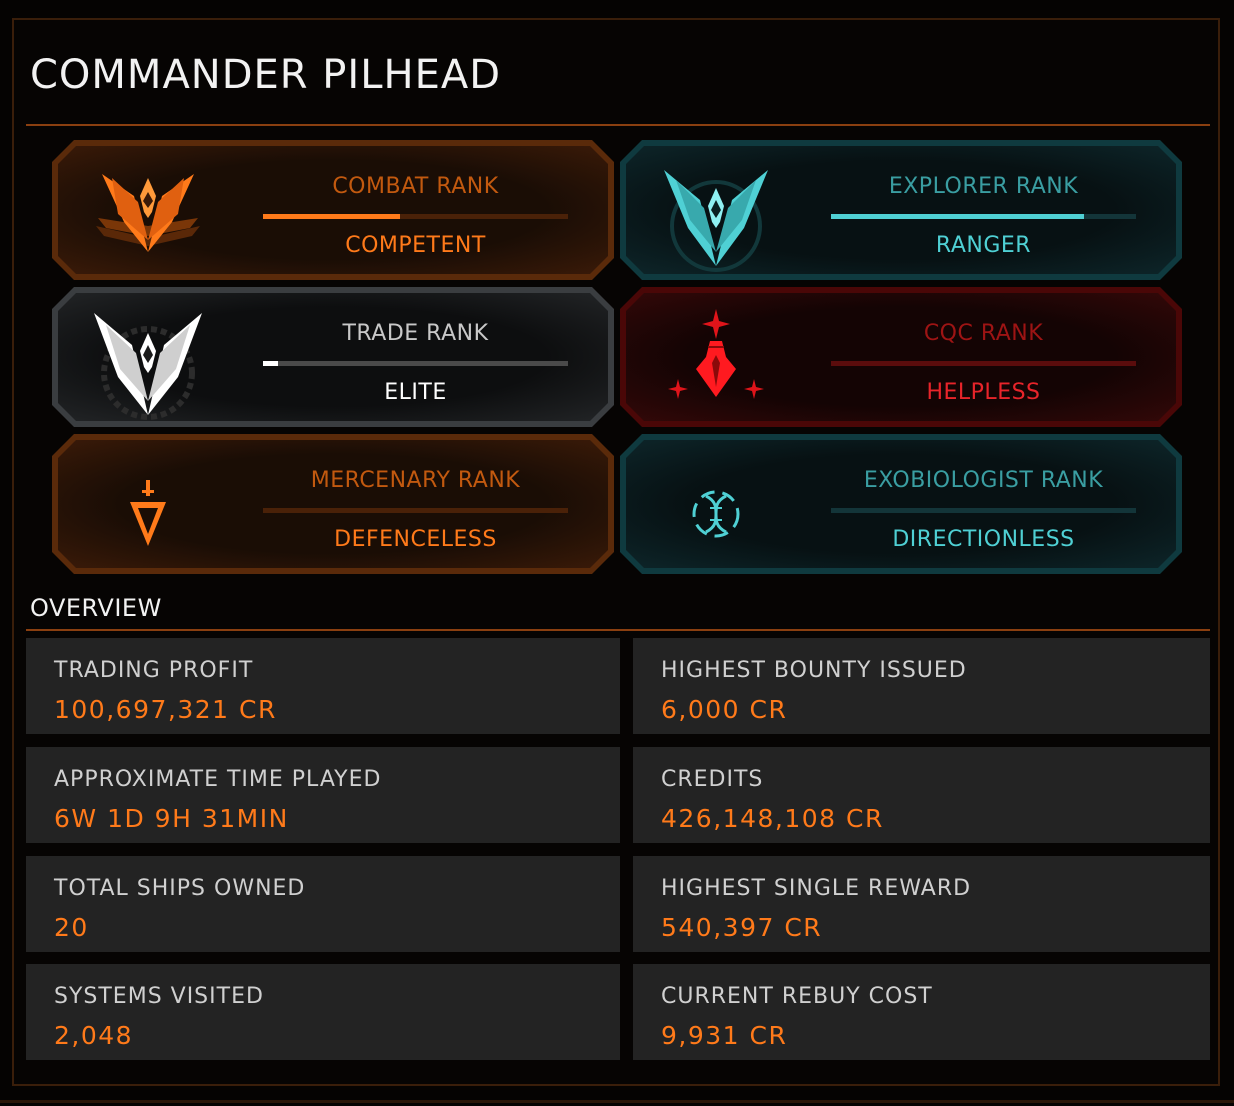  I want to click on rank-value: RANGER, so click(983, 245).